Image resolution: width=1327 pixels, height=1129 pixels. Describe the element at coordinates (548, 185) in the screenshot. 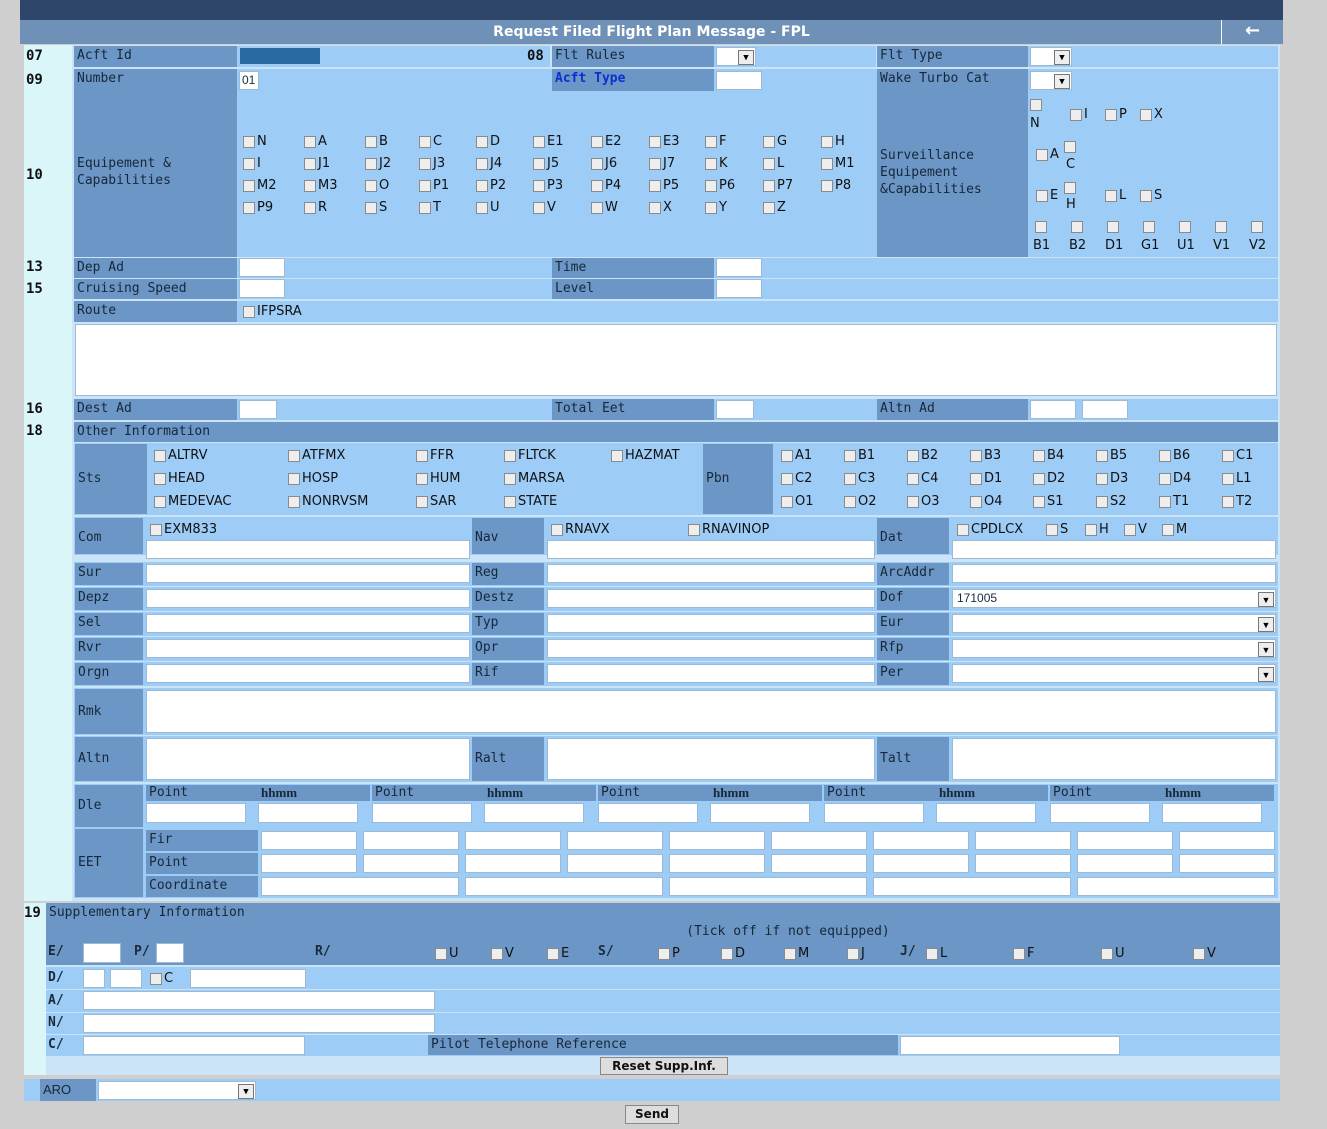

I see `equip-p3-option: P3` at that location.